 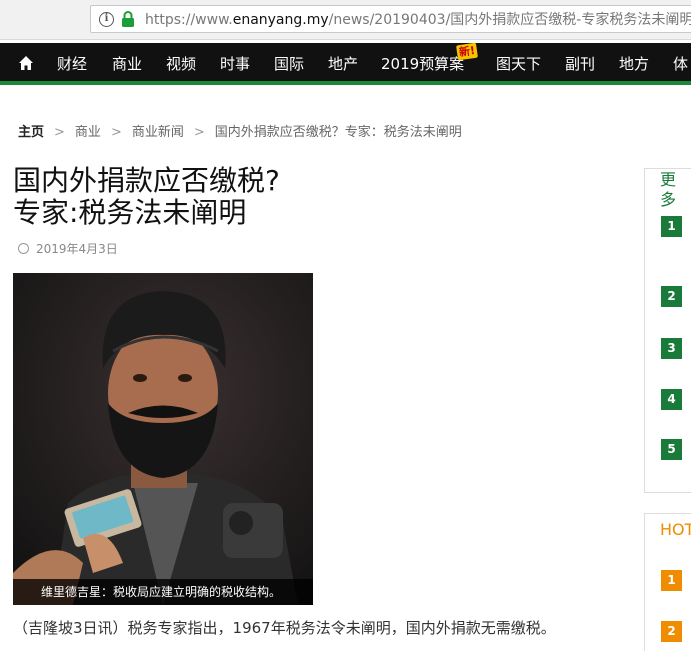 I want to click on nav-item-sports: 体, so click(x=680, y=64).